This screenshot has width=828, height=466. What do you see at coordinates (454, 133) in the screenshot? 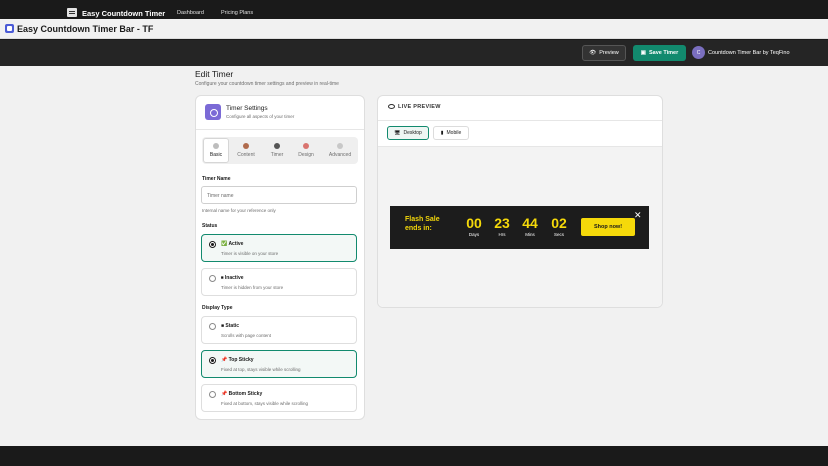
I see `mobile-label: Mobile` at bounding box center [454, 133].